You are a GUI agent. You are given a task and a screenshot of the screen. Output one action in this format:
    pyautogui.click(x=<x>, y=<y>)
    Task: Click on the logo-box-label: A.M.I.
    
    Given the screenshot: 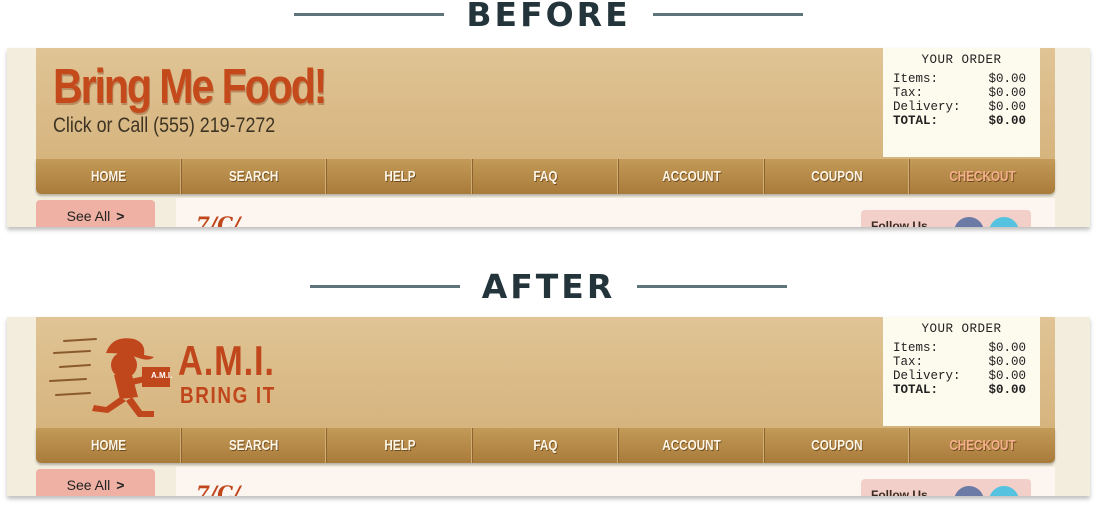 What is the action you would take?
    pyautogui.click(x=162, y=375)
    